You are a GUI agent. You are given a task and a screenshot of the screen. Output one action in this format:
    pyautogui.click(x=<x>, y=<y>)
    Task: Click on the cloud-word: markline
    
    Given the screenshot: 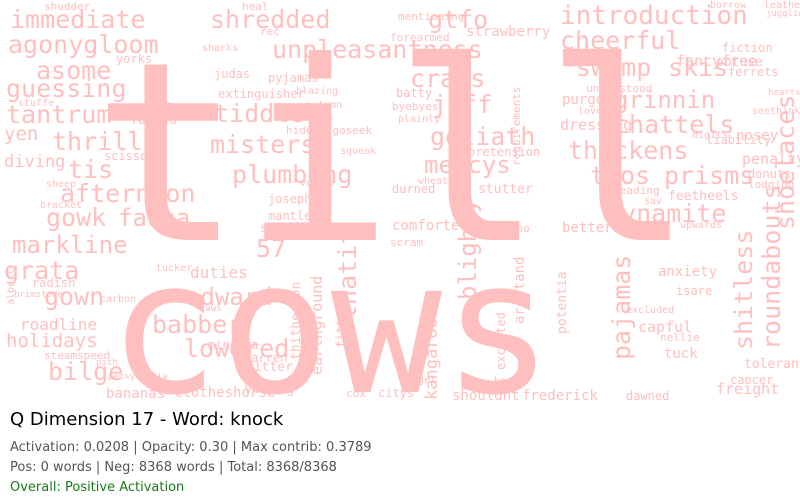 What is the action you would take?
    pyautogui.click(x=70, y=245)
    